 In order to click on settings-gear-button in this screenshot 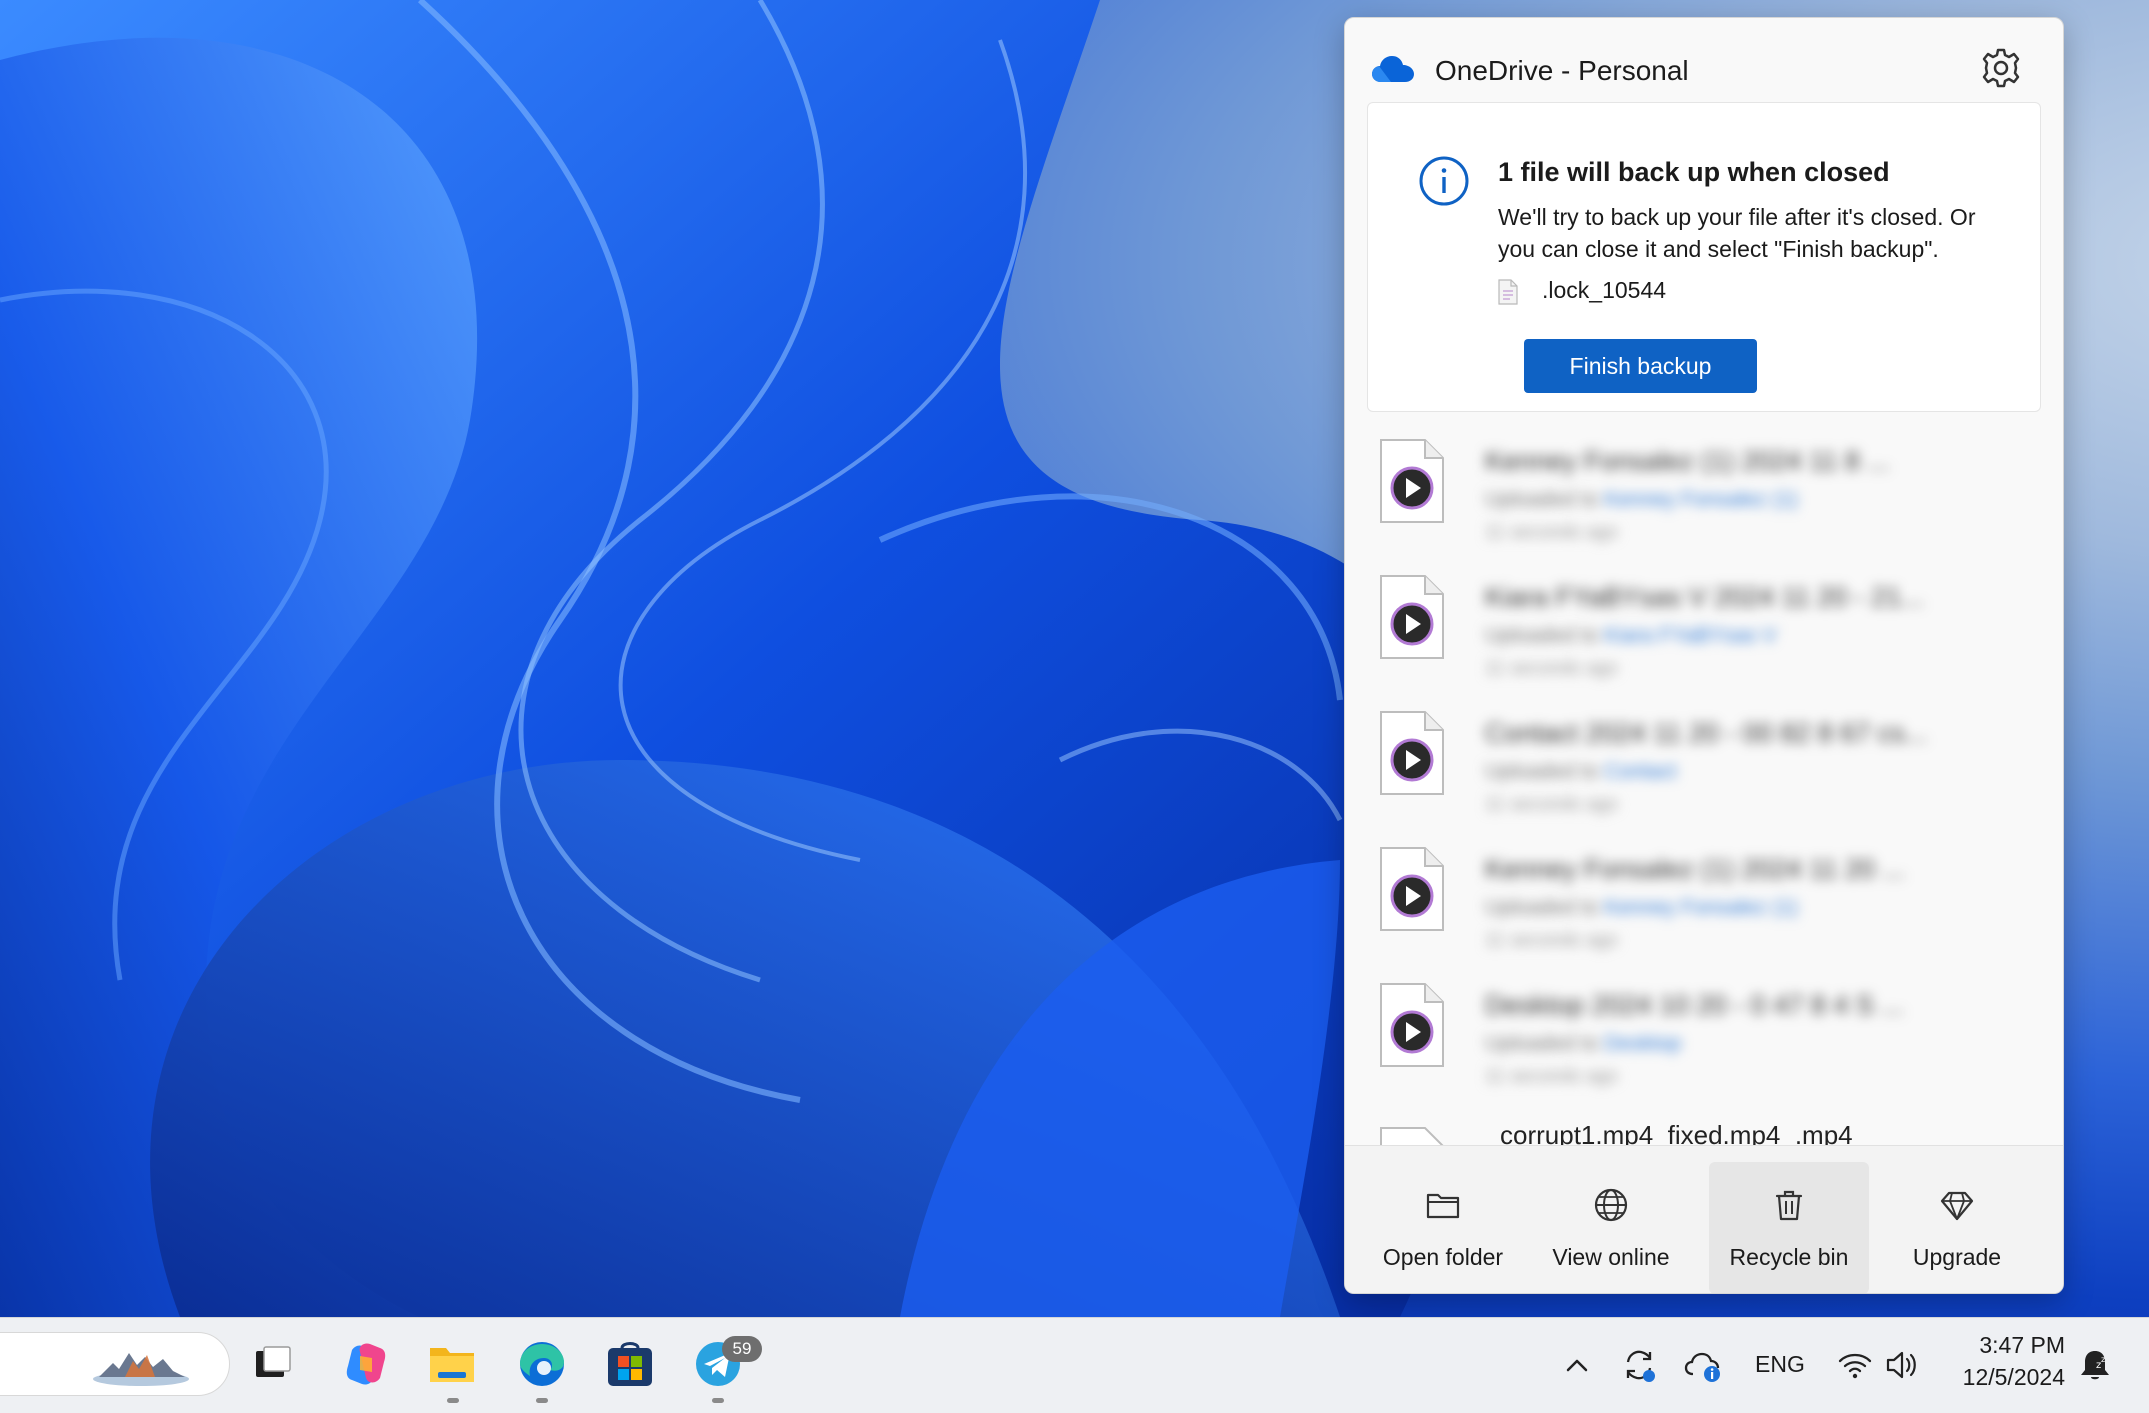, I will do `click(2001, 68)`.